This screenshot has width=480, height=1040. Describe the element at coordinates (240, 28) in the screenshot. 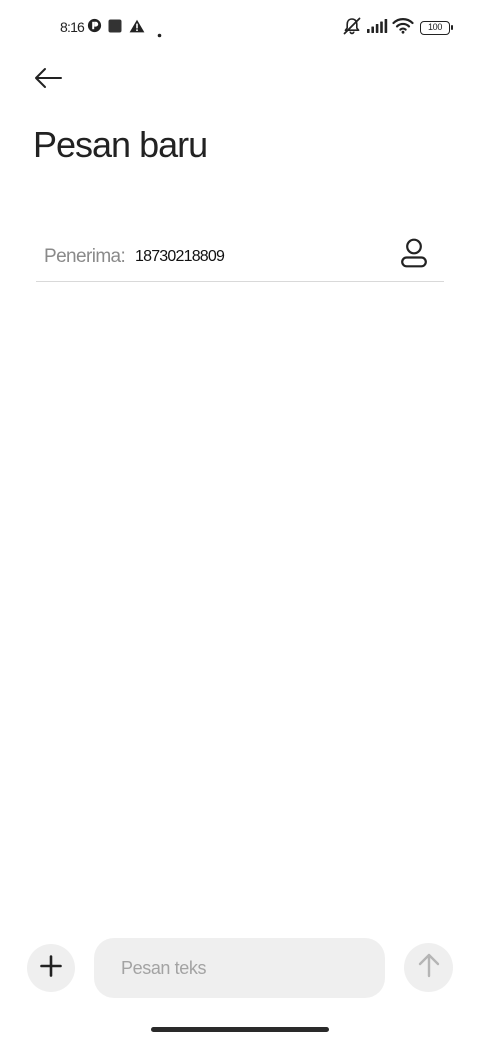

I see `status-bar: 8:16 100` at that location.